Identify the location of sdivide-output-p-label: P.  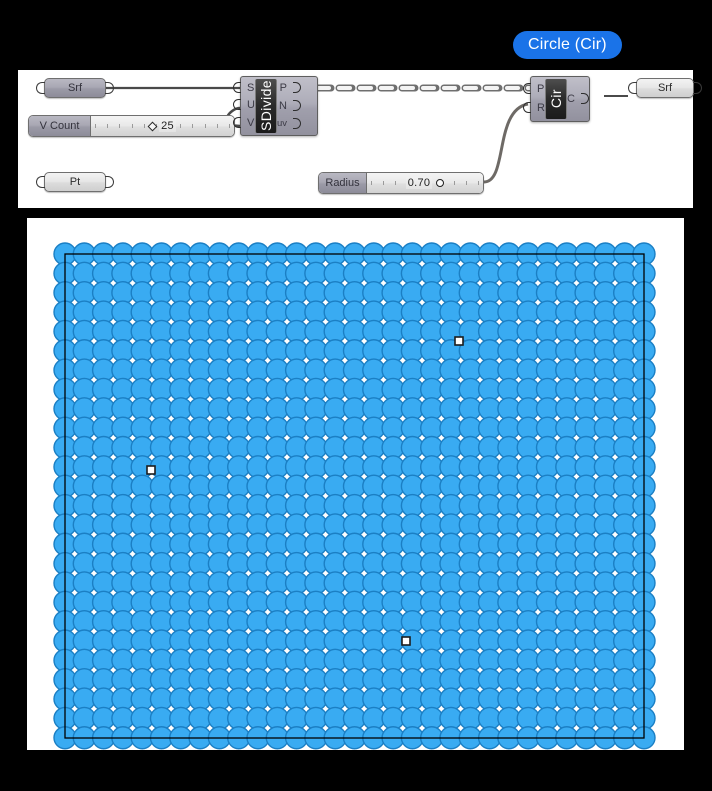
(283, 88).